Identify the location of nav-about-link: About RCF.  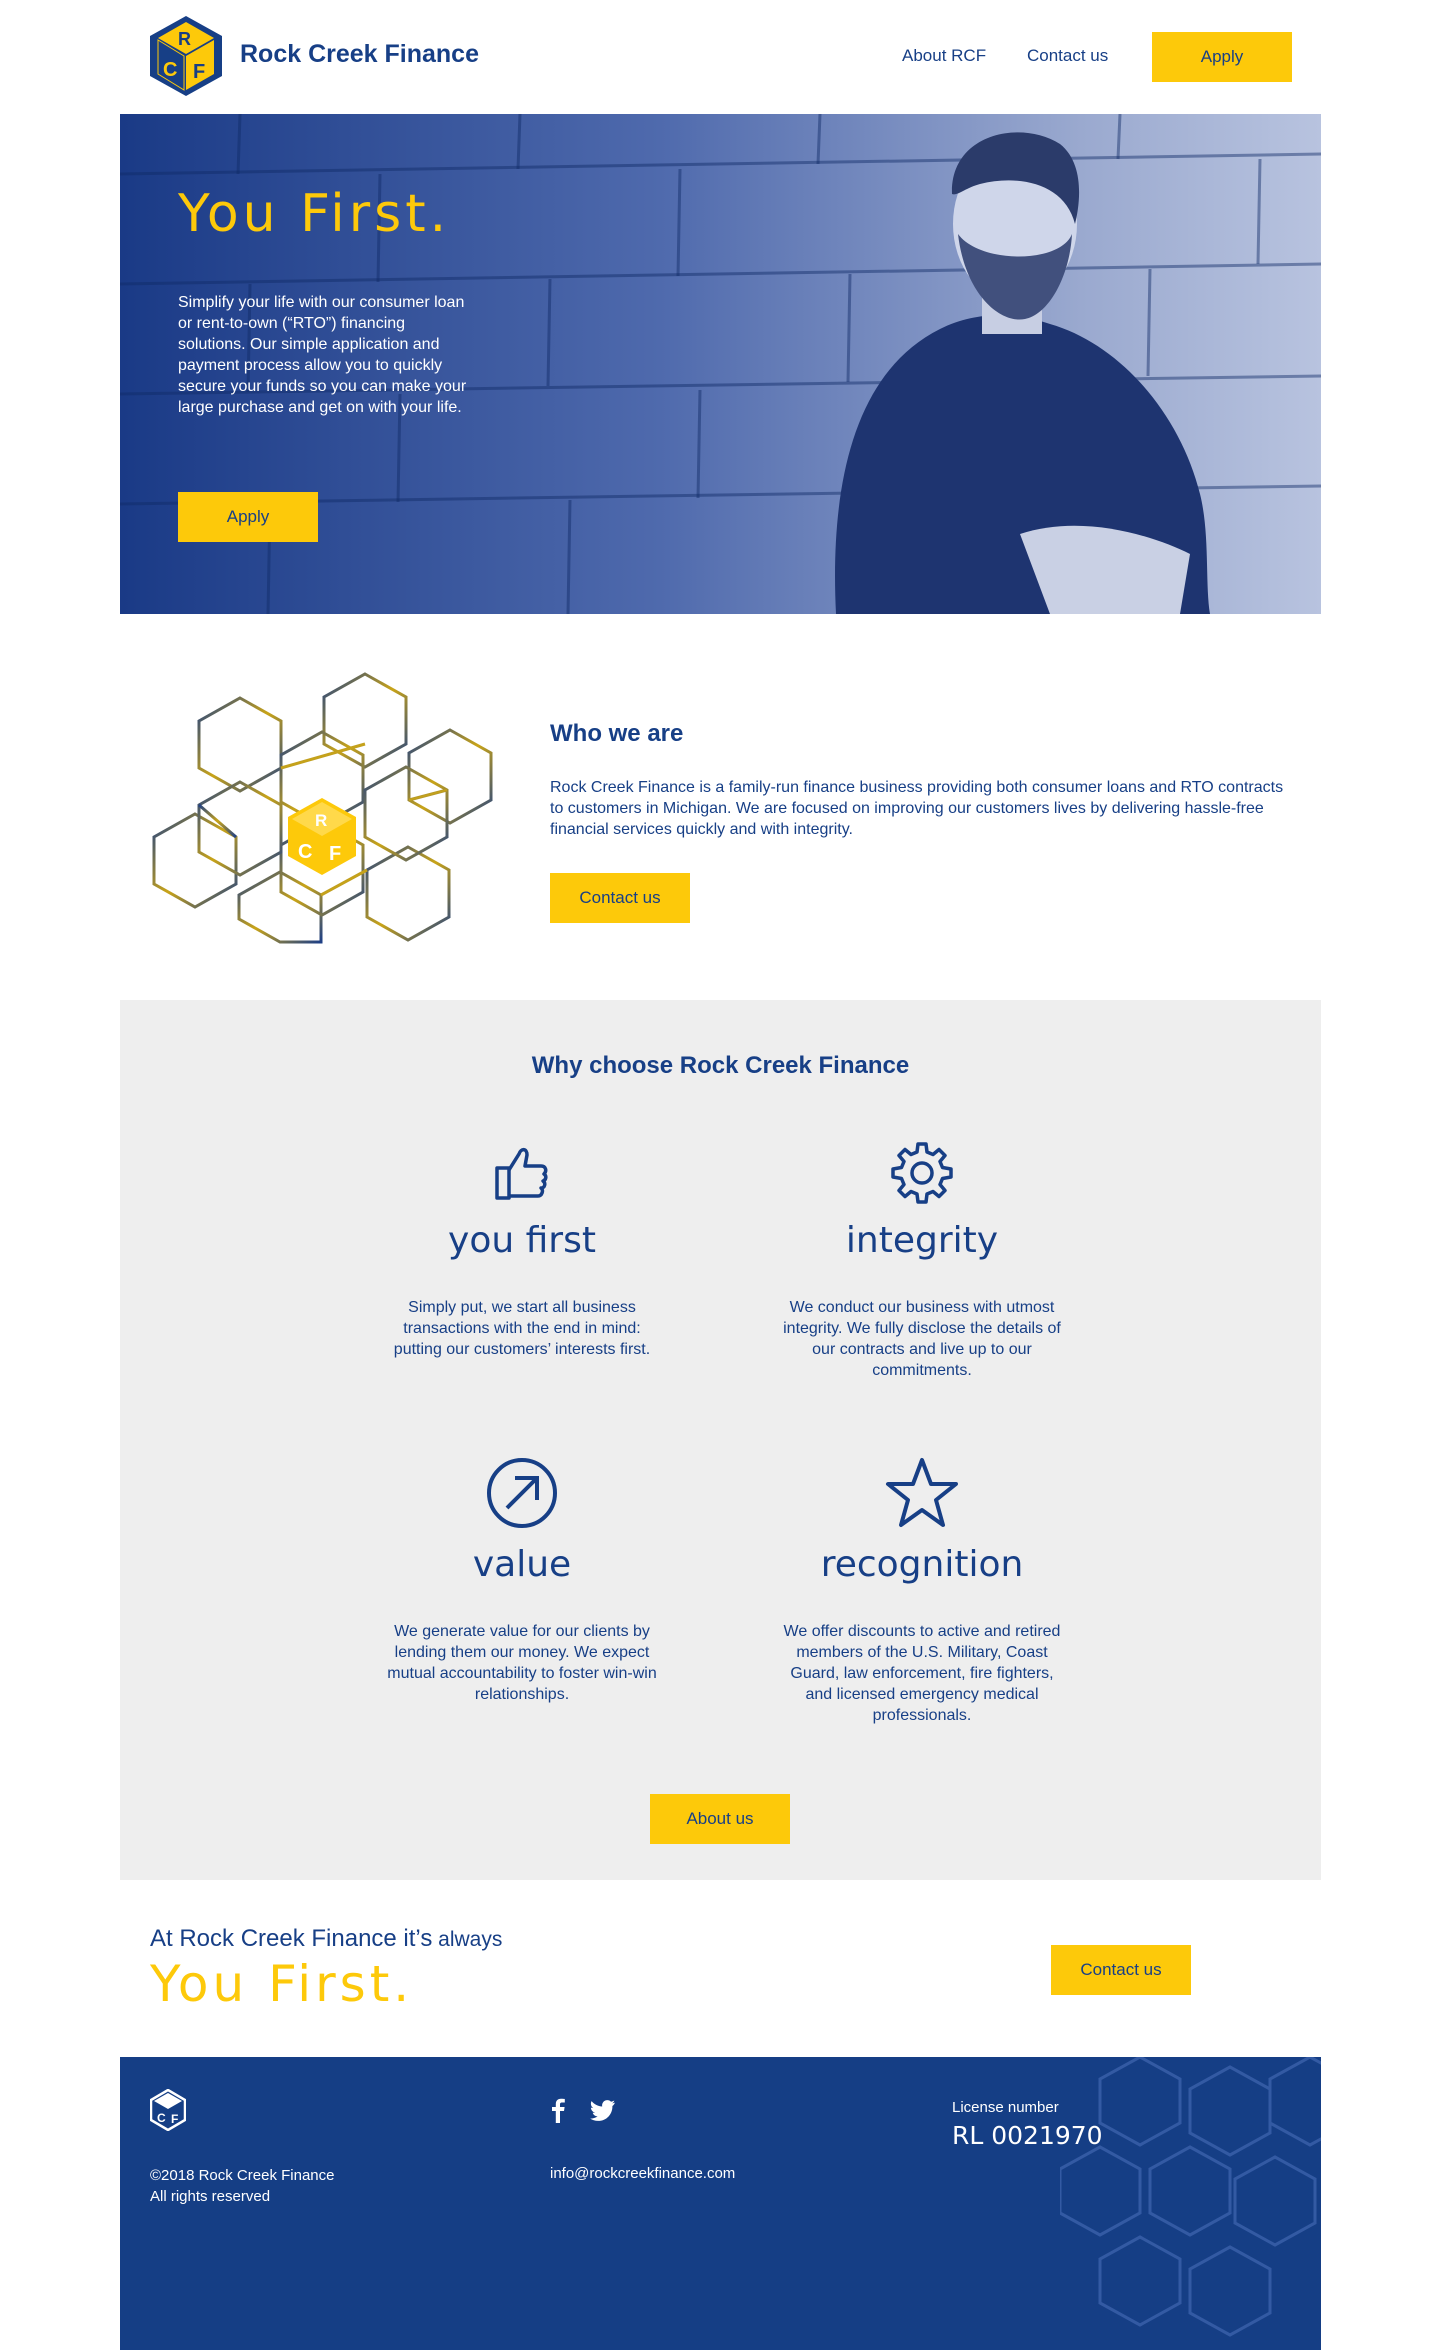
(944, 56).